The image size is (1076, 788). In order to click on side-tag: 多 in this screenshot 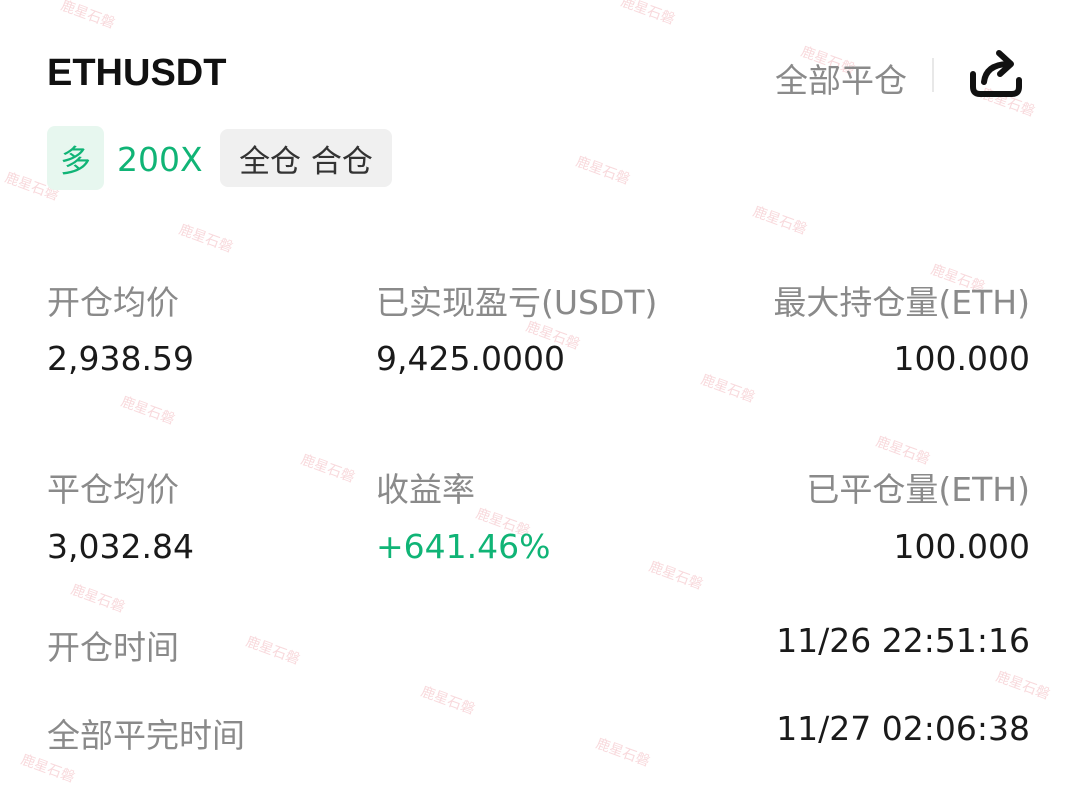, I will do `click(75, 158)`.